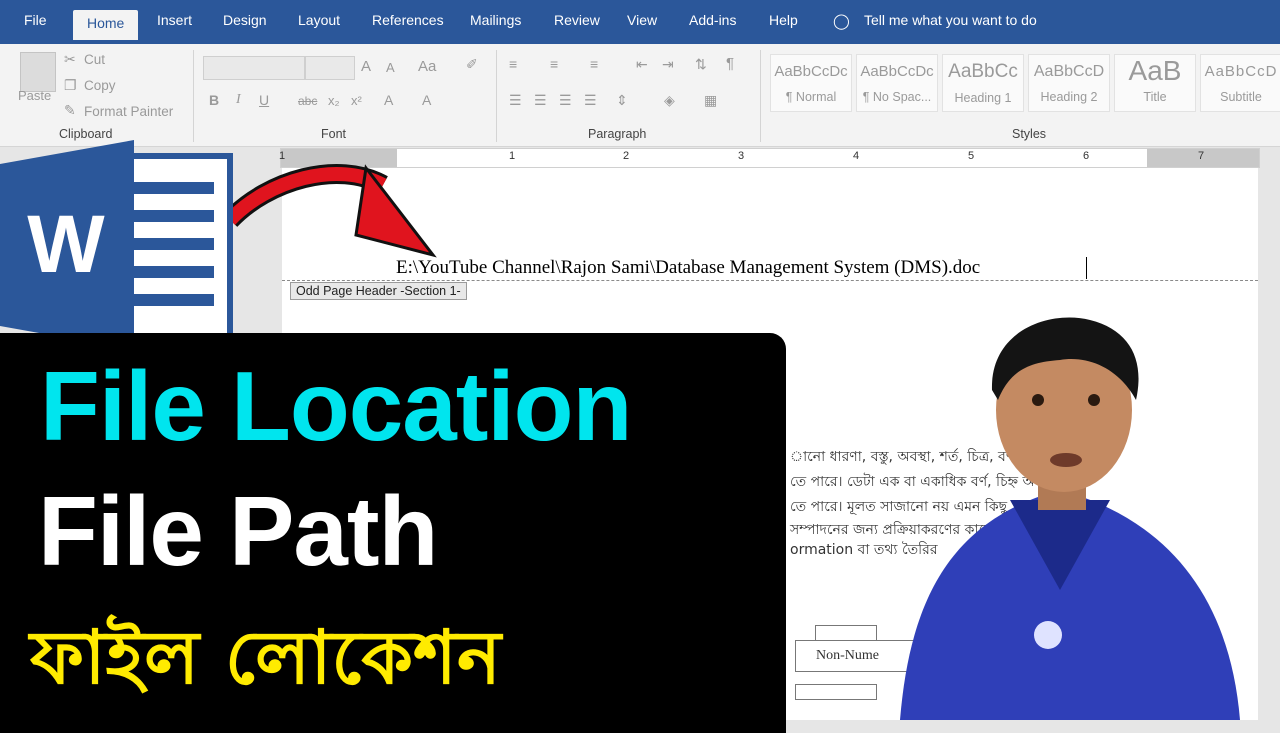  What do you see at coordinates (668, 64) in the screenshot?
I see `increase-indent-icon: ⇥` at bounding box center [668, 64].